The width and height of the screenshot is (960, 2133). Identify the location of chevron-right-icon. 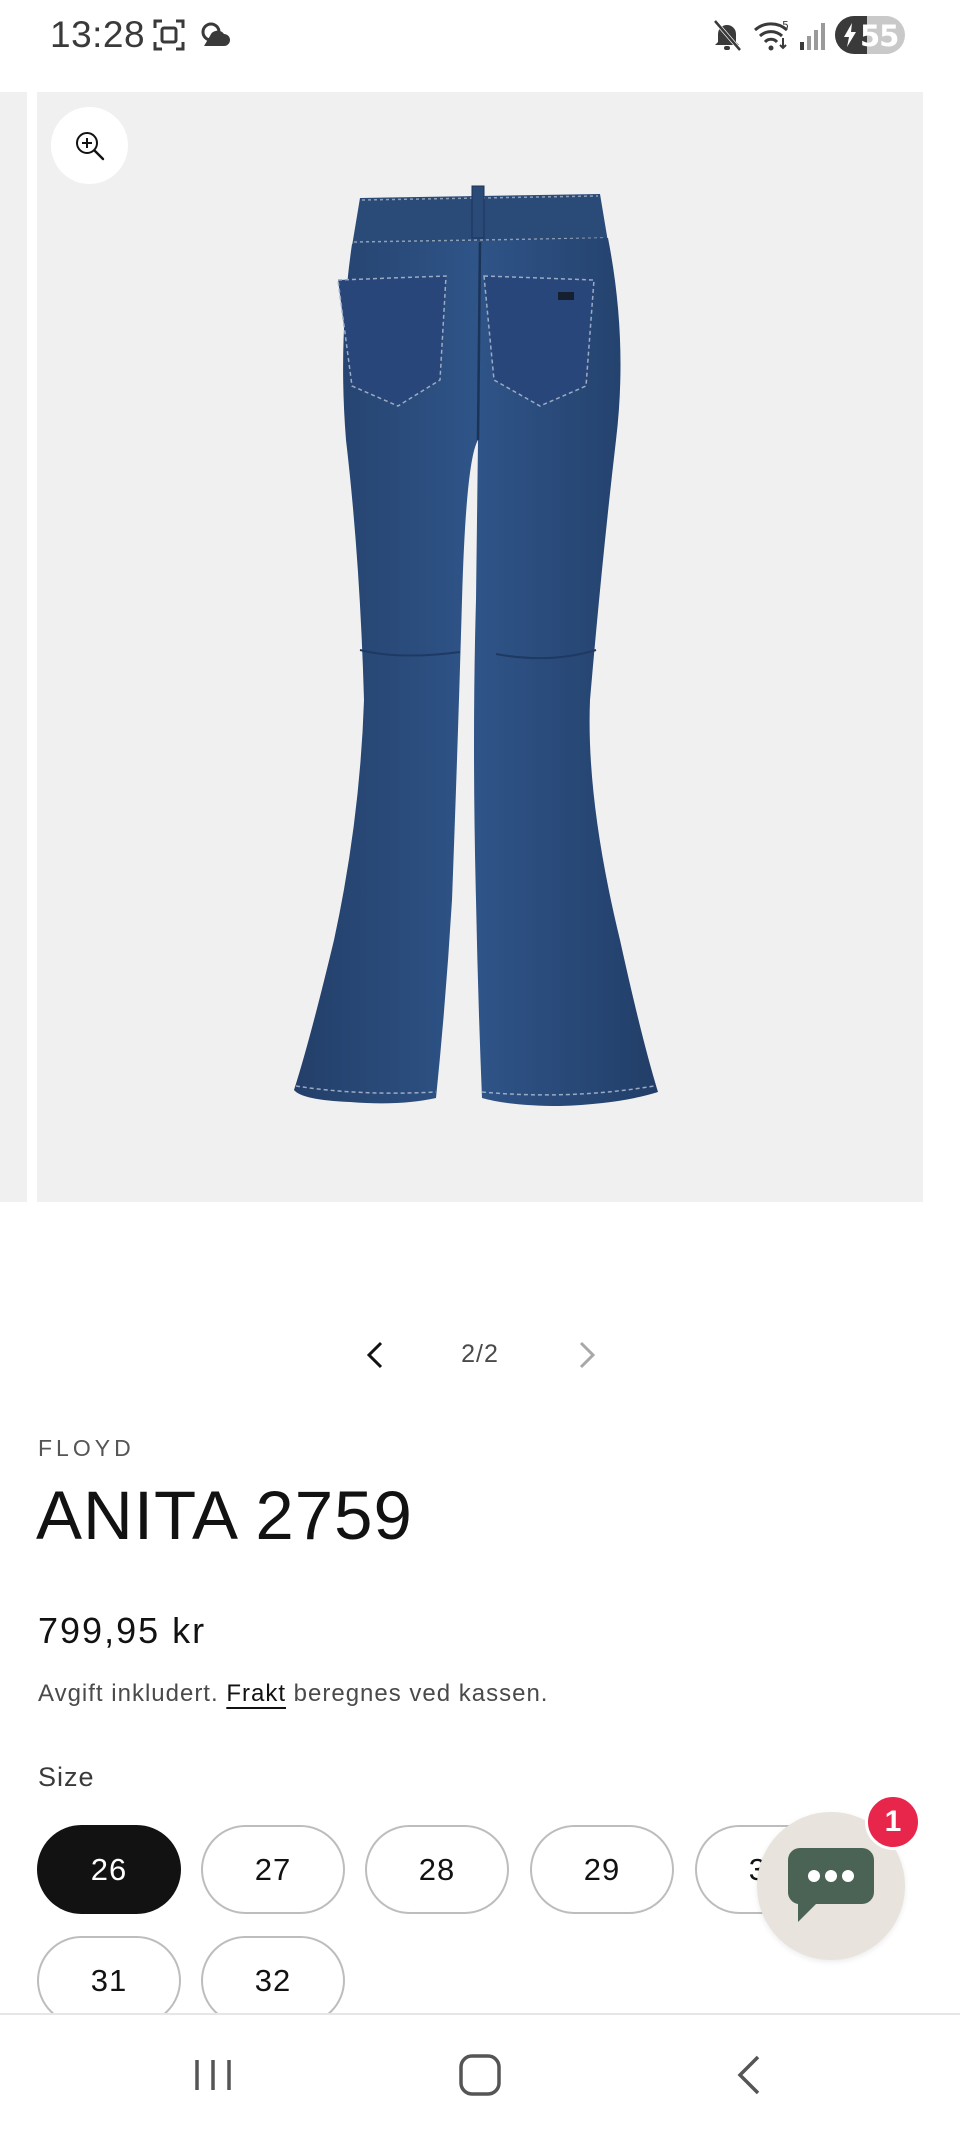
(587, 1355).